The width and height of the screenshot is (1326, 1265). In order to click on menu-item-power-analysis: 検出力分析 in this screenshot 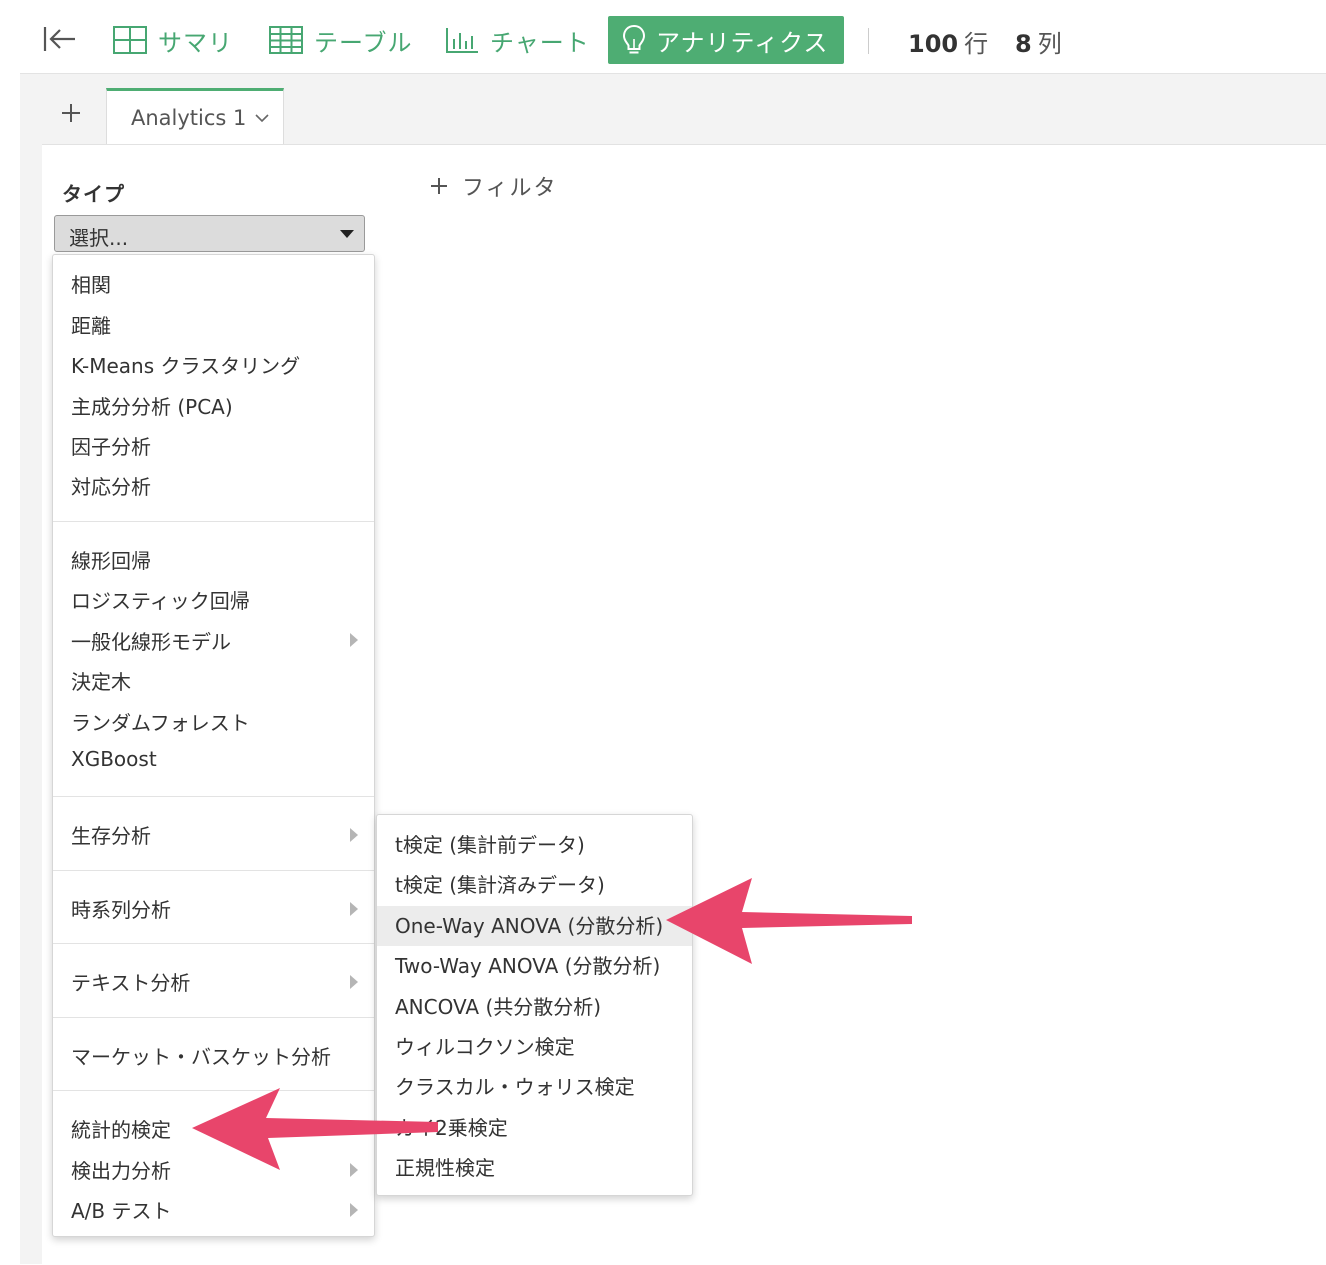, I will do `click(121, 1169)`.